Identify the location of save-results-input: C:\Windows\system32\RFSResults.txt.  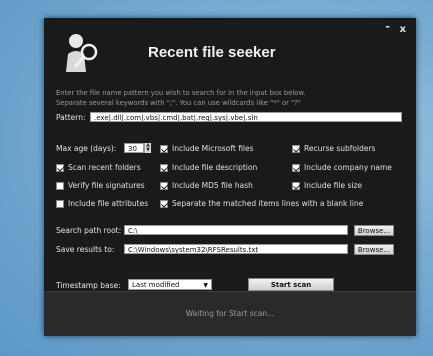
(236, 249).